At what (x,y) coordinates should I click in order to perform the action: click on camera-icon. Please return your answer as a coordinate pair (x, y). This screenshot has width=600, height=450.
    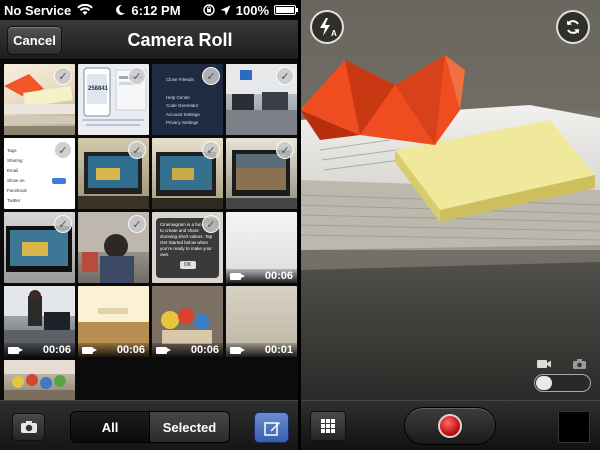
    Looking at the image, I should click on (28, 427).